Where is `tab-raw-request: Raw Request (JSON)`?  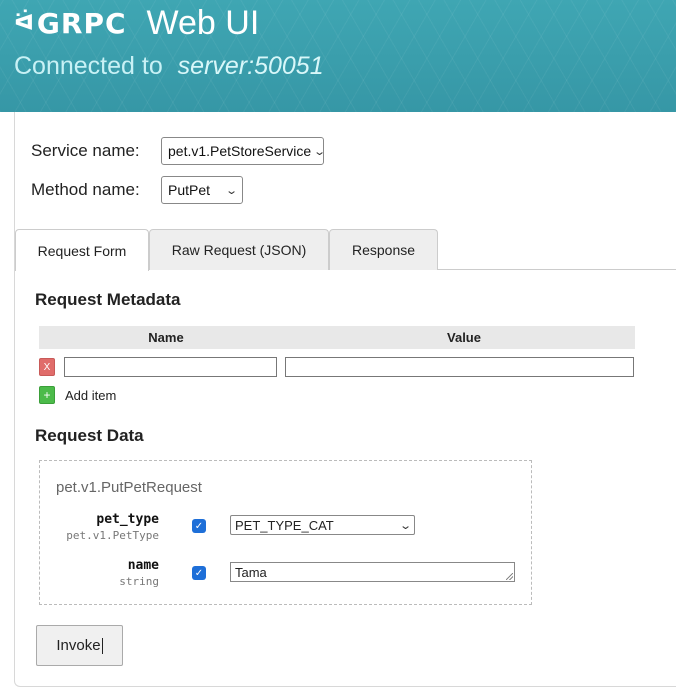
tab-raw-request: Raw Request (JSON) is located at coordinates (239, 249).